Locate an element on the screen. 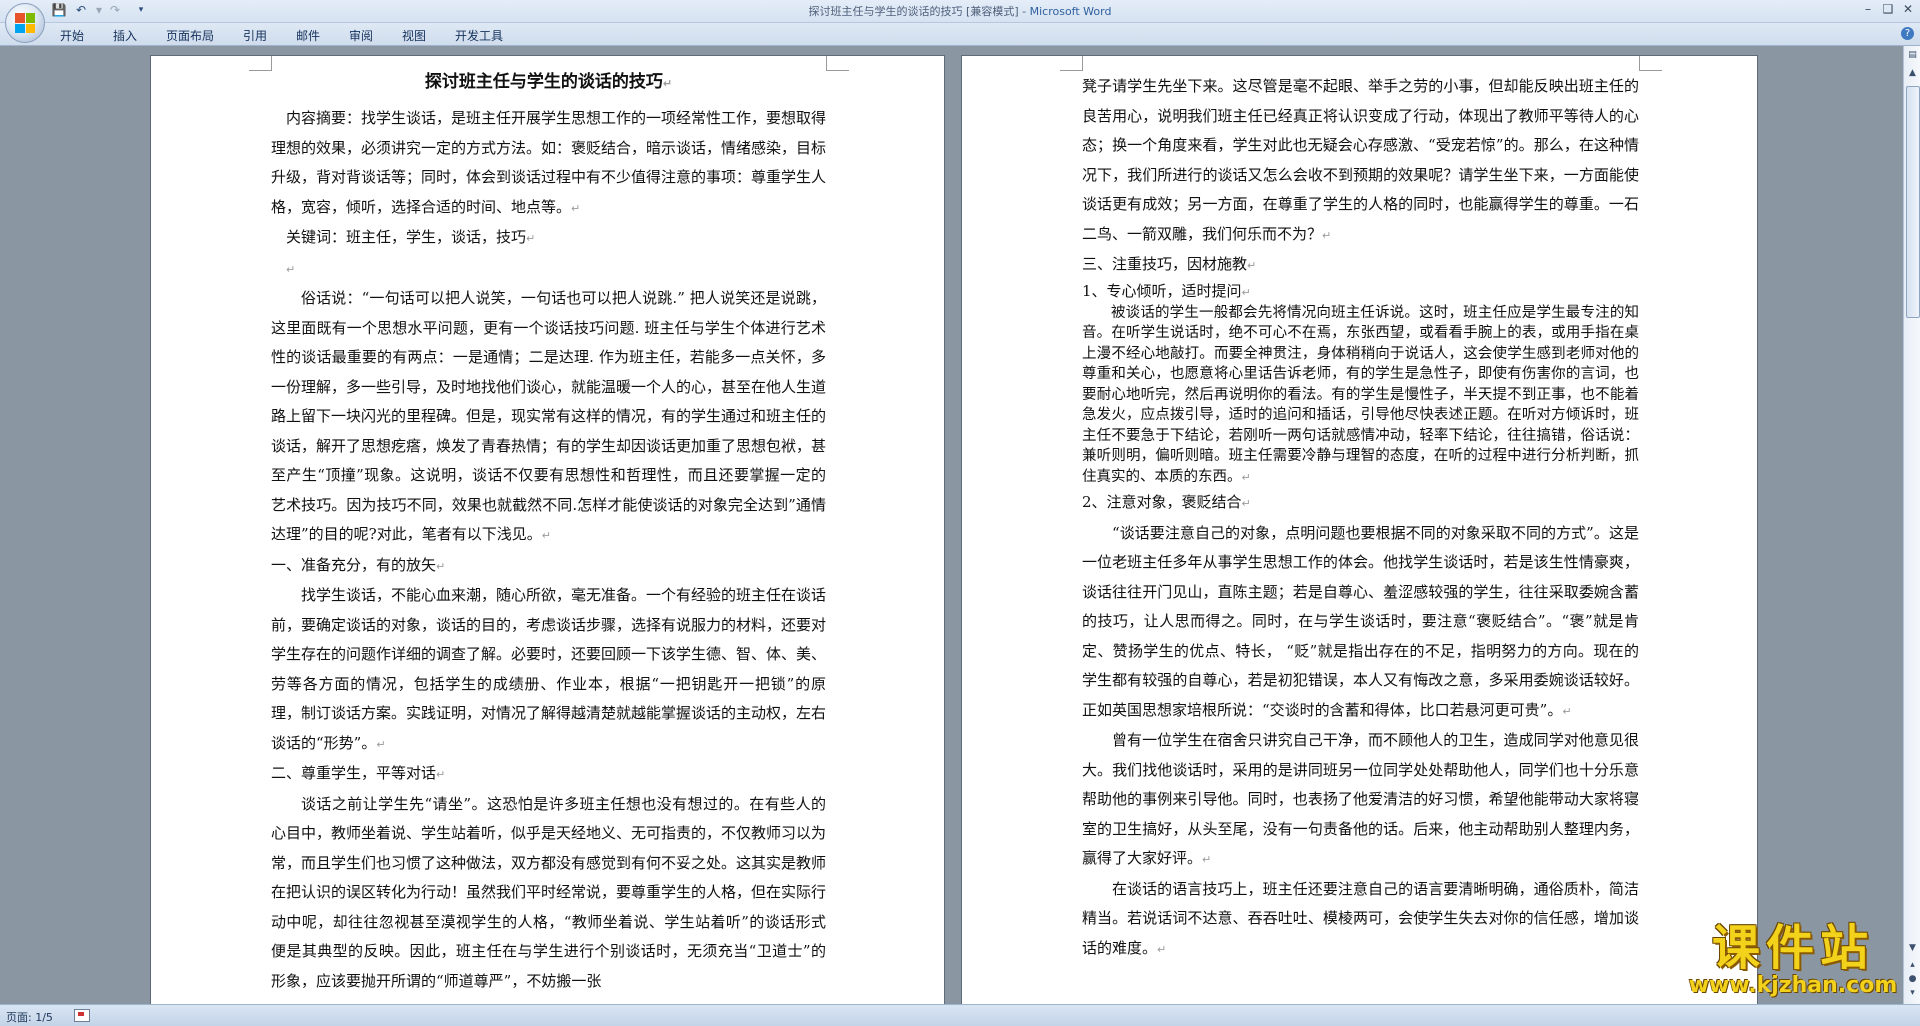  document-name: 探讨班主任与学生的谈话的技巧 [兼容模式] is located at coordinates (913, 11).